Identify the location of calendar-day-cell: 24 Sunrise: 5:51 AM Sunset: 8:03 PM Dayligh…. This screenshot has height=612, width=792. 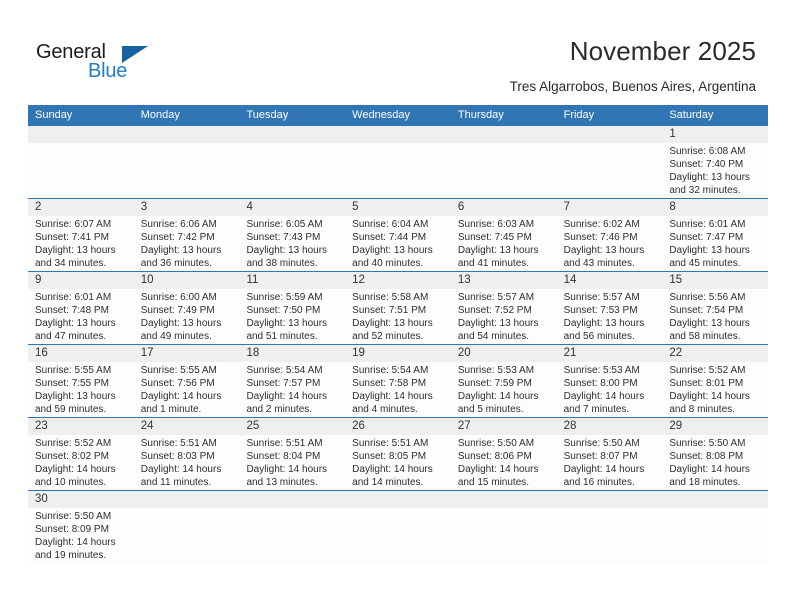
(186, 454).